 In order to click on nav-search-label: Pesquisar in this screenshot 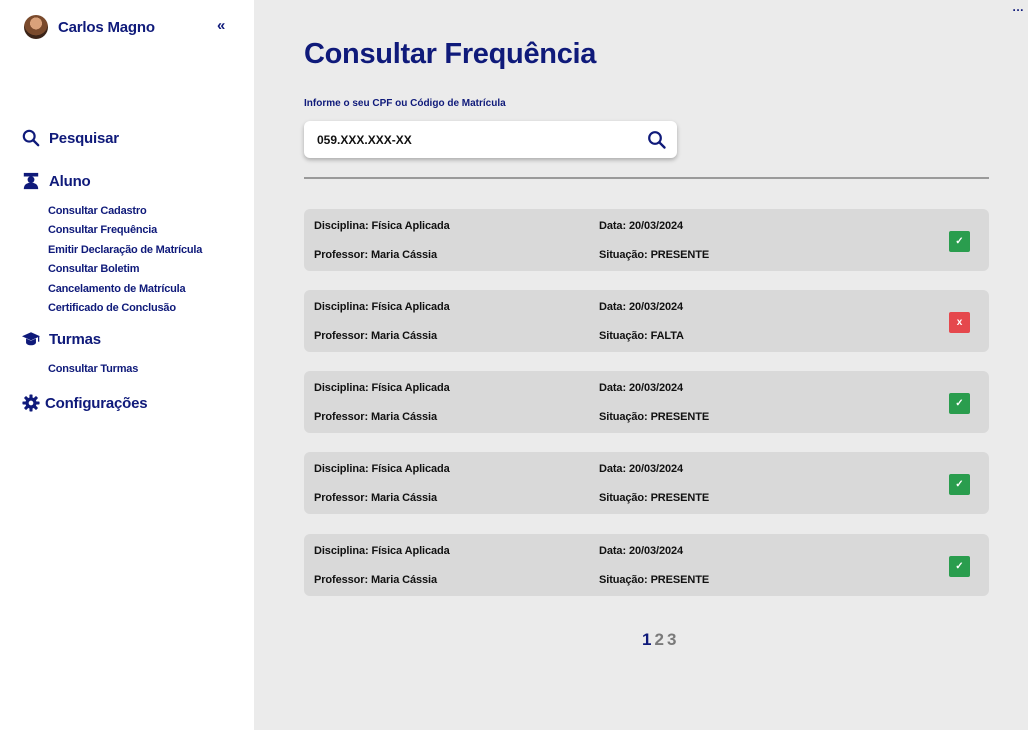, I will do `click(84, 138)`.